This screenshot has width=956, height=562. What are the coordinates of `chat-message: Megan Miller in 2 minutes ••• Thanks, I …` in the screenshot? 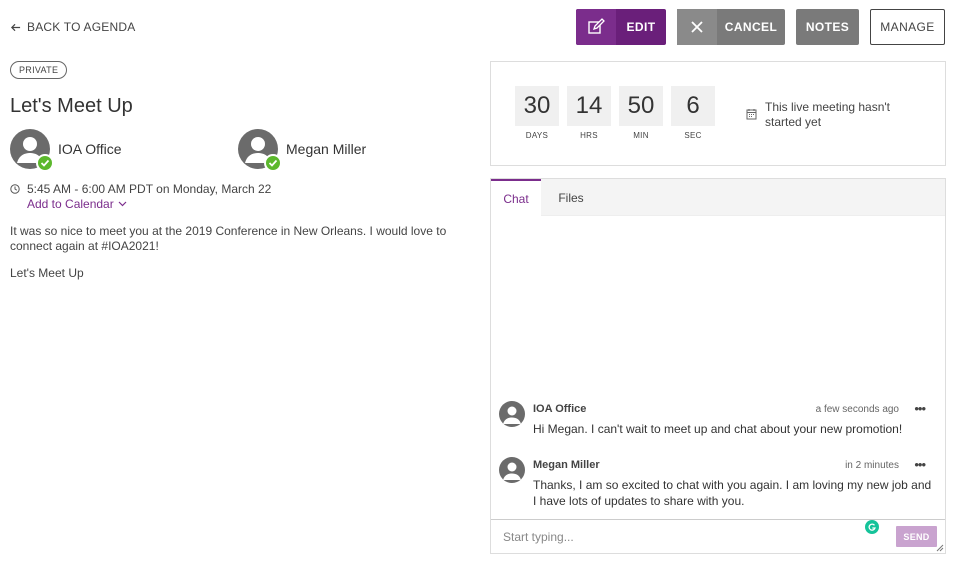 It's located at (718, 487).